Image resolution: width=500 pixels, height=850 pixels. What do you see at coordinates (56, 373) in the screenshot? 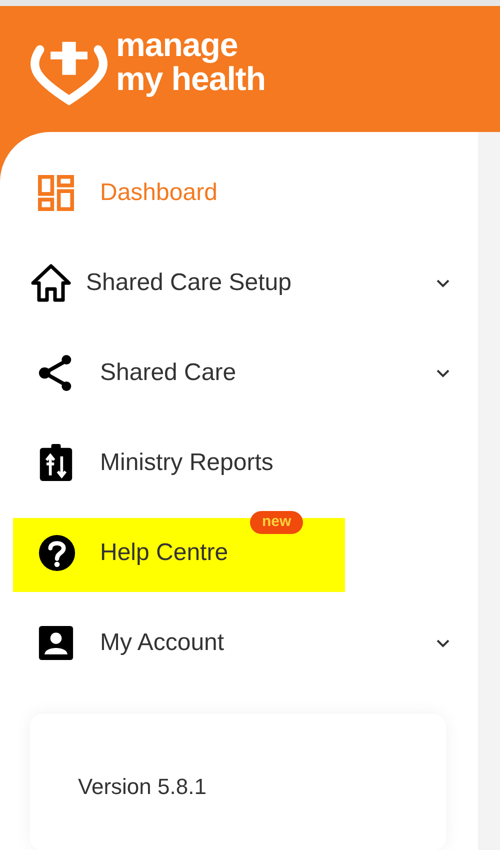
I see `share-icon` at bounding box center [56, 373].